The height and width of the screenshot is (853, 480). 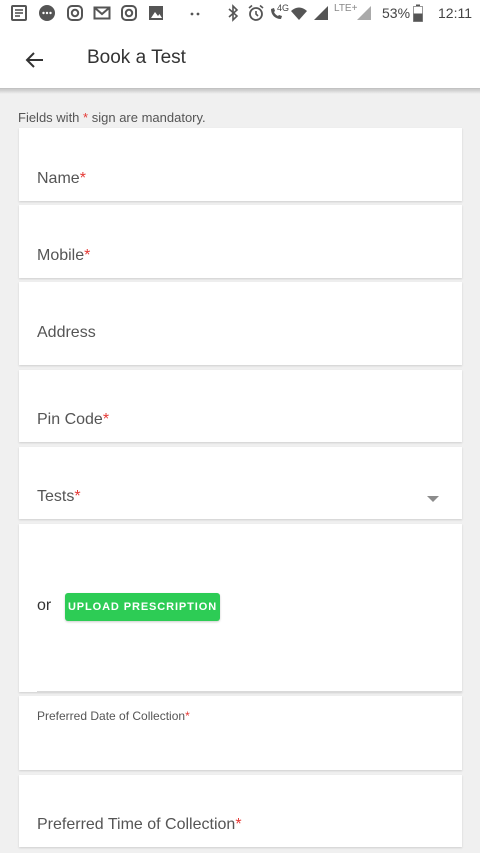 What do you see at coordinates (240, 406) in the screenshot?
I see `pin-code-field: Pin Code*` at bounding box center [240, 406].